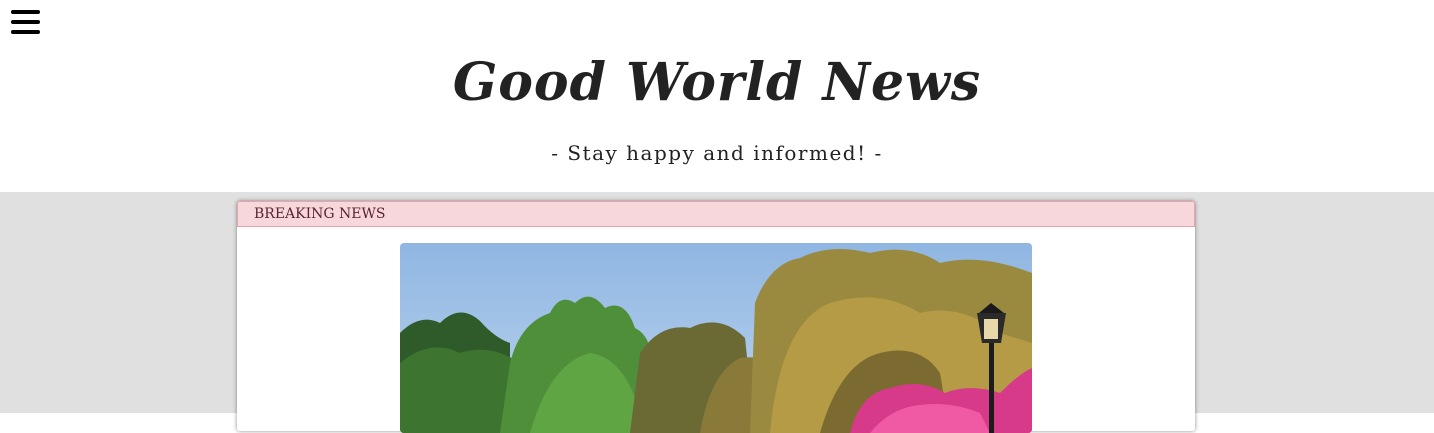 Image resolution: width=1434 pixels, height=433 pixels. What do you see at coordinates (320, 214) in the screenshot?
I see `breaking-news-label: BREAKING NEWS` at bounding box center [320, 214].